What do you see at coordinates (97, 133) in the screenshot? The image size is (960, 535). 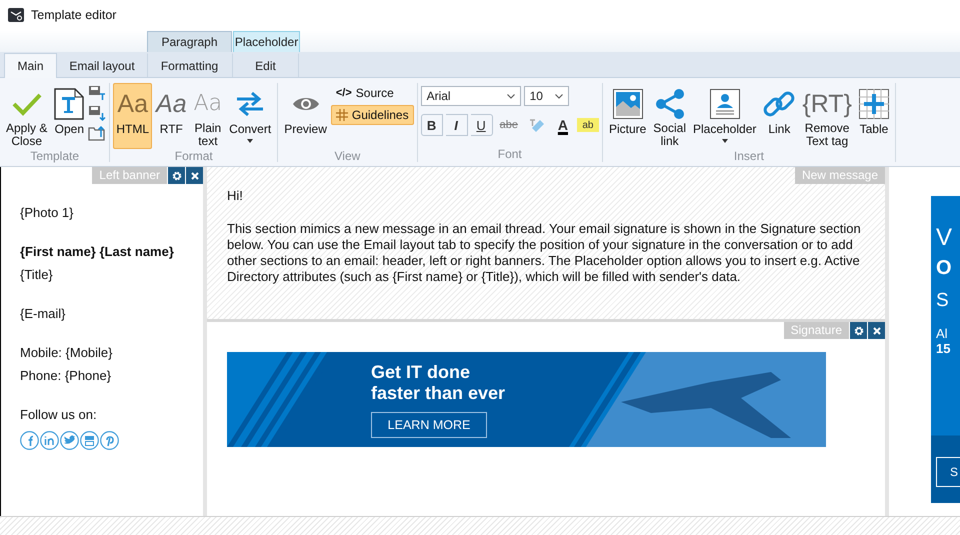 I see `folder-upload-icon` at bounding box center [97, 133].